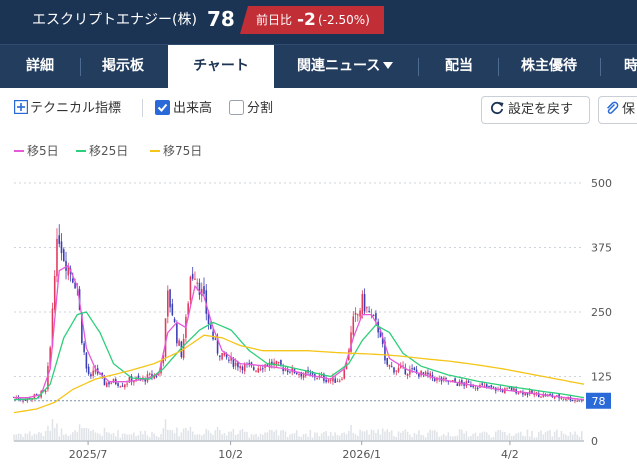  What do you see at coordinates (549, 66) in the screenshot?
I see `tab-shareholder-benefits: 株主優待` at bounding box center [549, 66].